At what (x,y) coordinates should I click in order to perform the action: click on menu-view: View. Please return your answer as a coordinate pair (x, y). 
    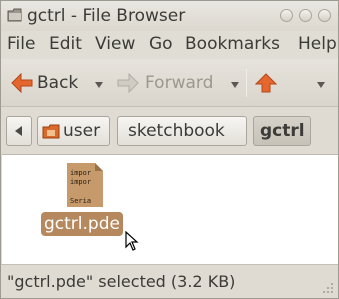
    Looking at the image, I should click on (115, 44).